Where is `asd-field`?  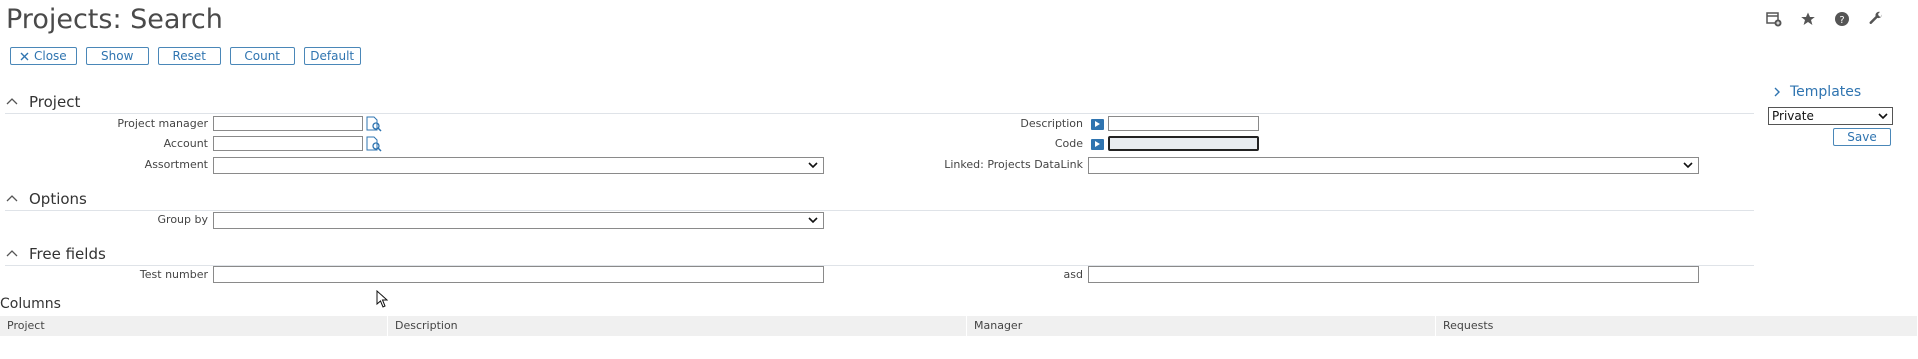
asd-field is located at coordinates (1393, 274).